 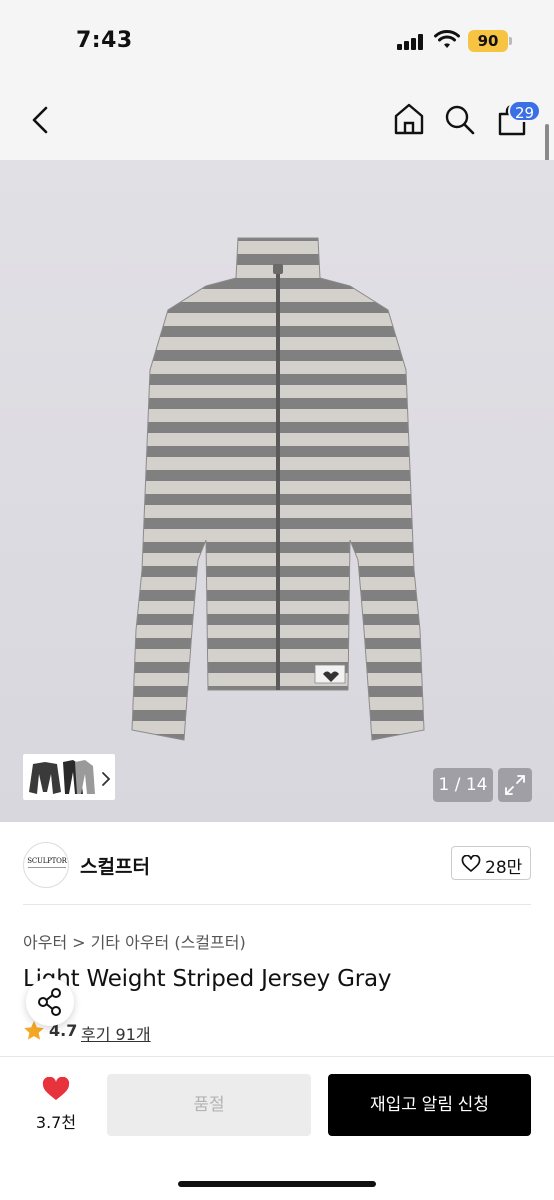 What do you see at coordinates (447, 39) in the screenshot?
I see `wifi-icon` at bounding box center [447, 39].